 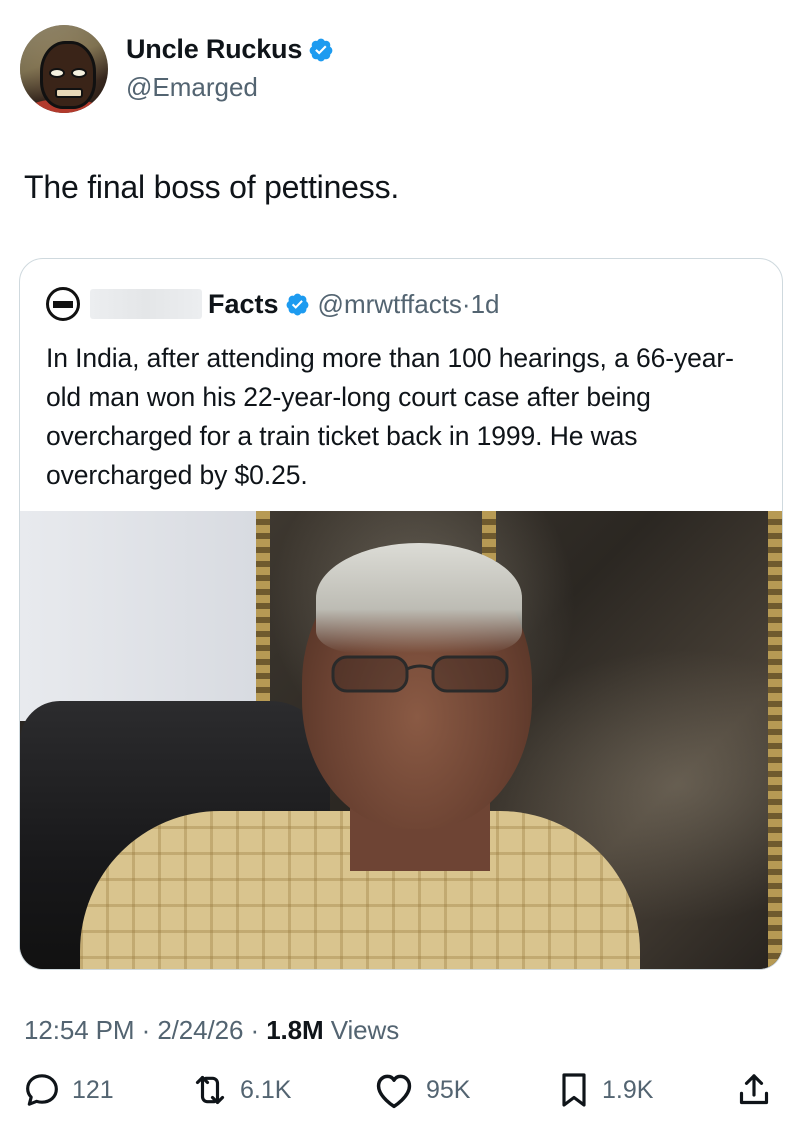 What do you see at coordinates (574, 1090) in the screenshot?
I see `bookmark-icon` at bounding box center [574, 1090].